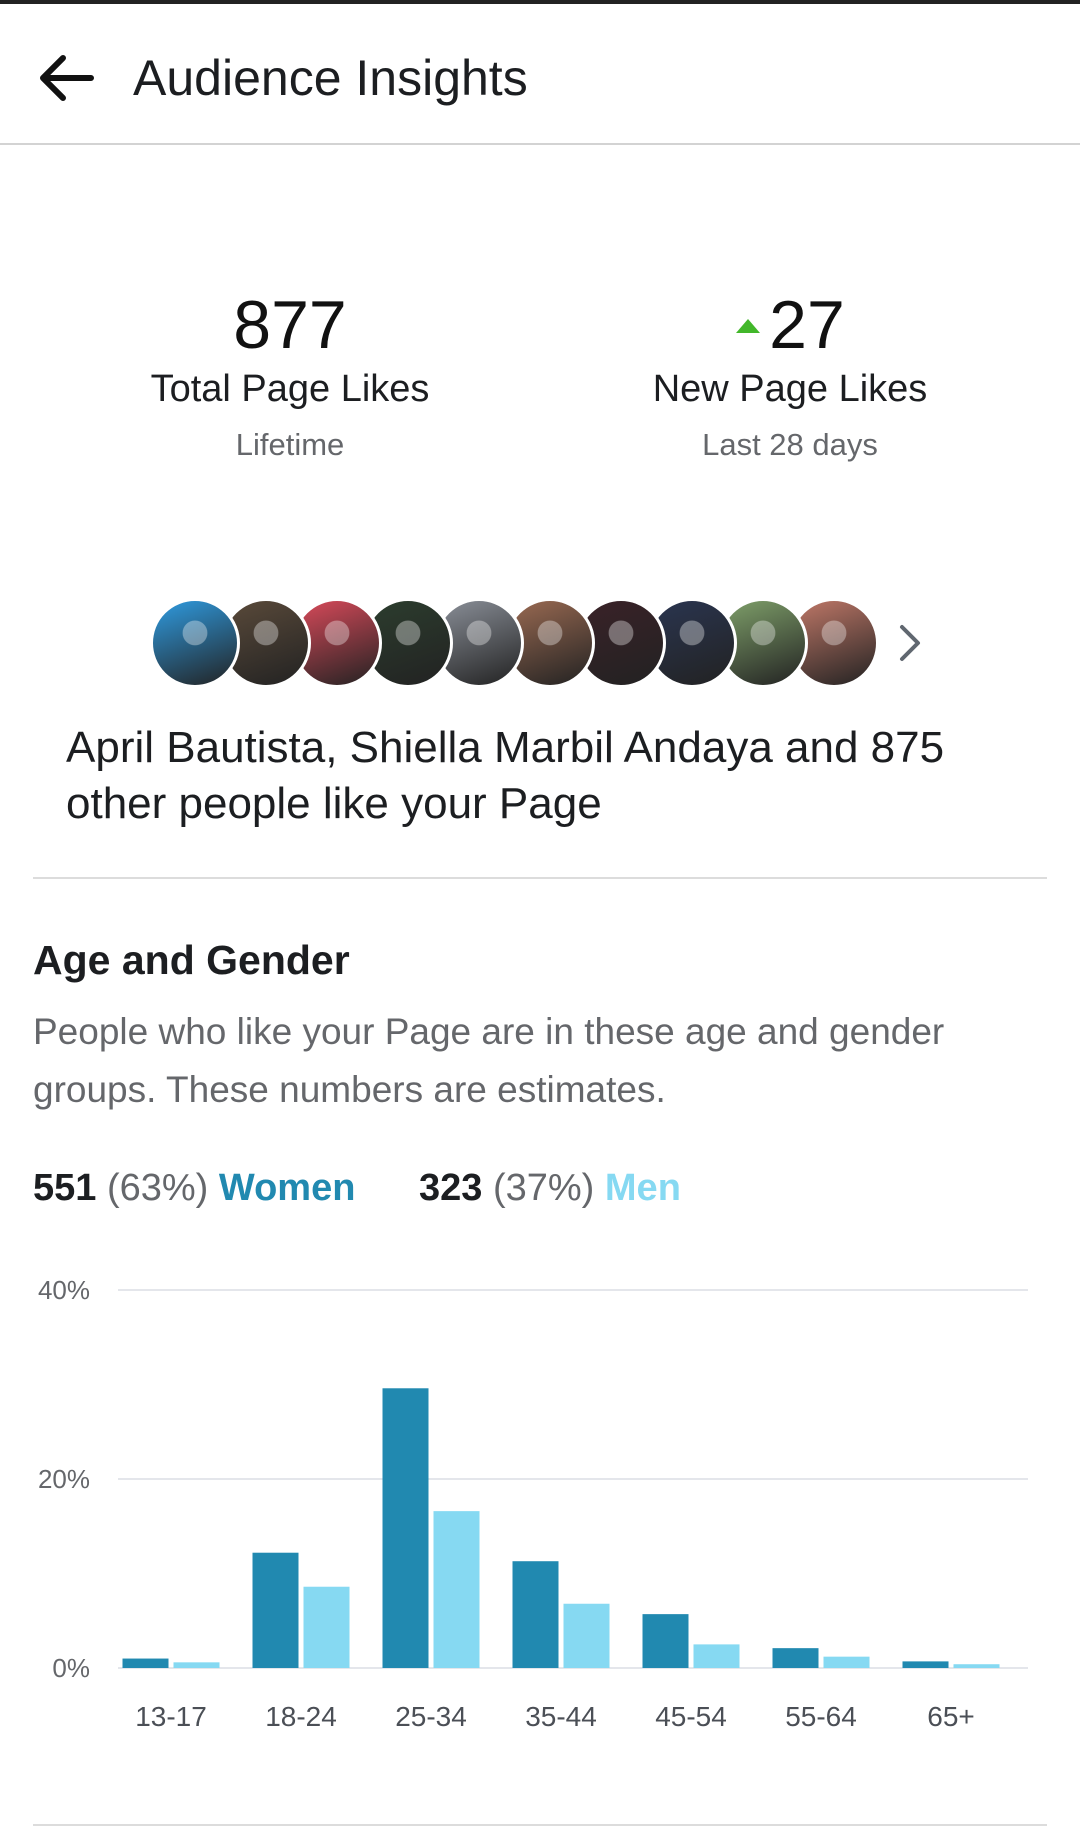 The image size is (1080, 1843). What do you see at coordinates (691, 1716) in the screenshot?
I see `x-tick-label: 45-54` at bounding box center [691, 1716].